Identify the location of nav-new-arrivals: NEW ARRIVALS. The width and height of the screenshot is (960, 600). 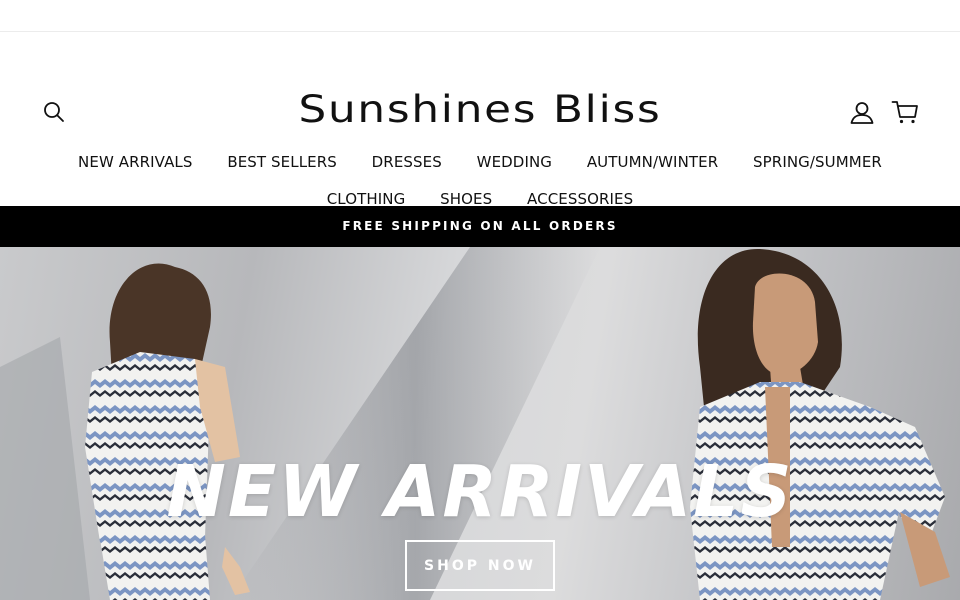
(135, 162).